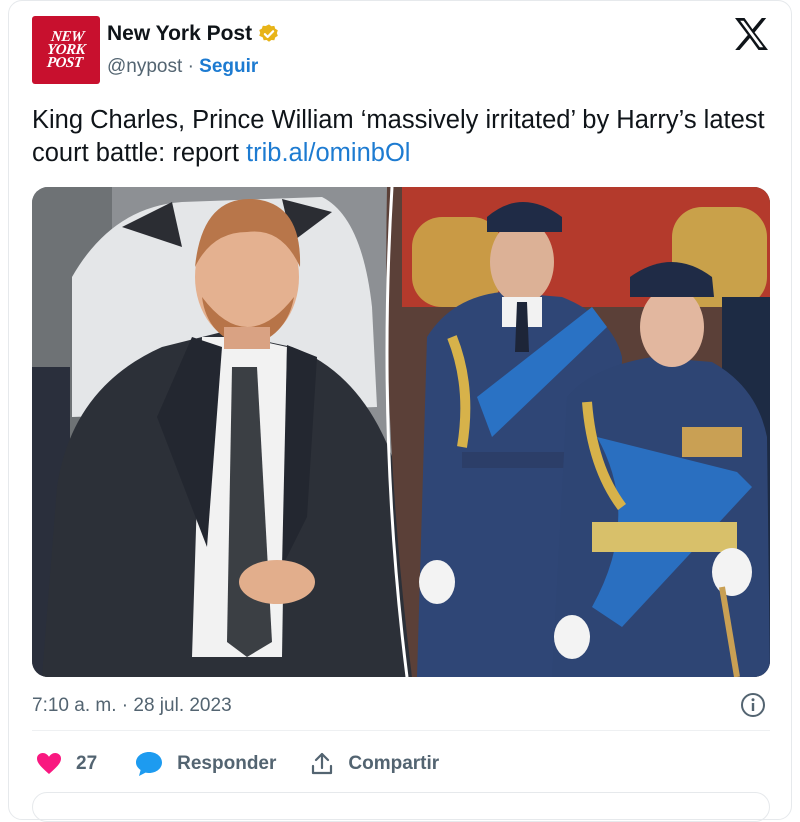 This screenshot has height=822, width=800. I want to click on share-upload-icon, so click(322, 763).